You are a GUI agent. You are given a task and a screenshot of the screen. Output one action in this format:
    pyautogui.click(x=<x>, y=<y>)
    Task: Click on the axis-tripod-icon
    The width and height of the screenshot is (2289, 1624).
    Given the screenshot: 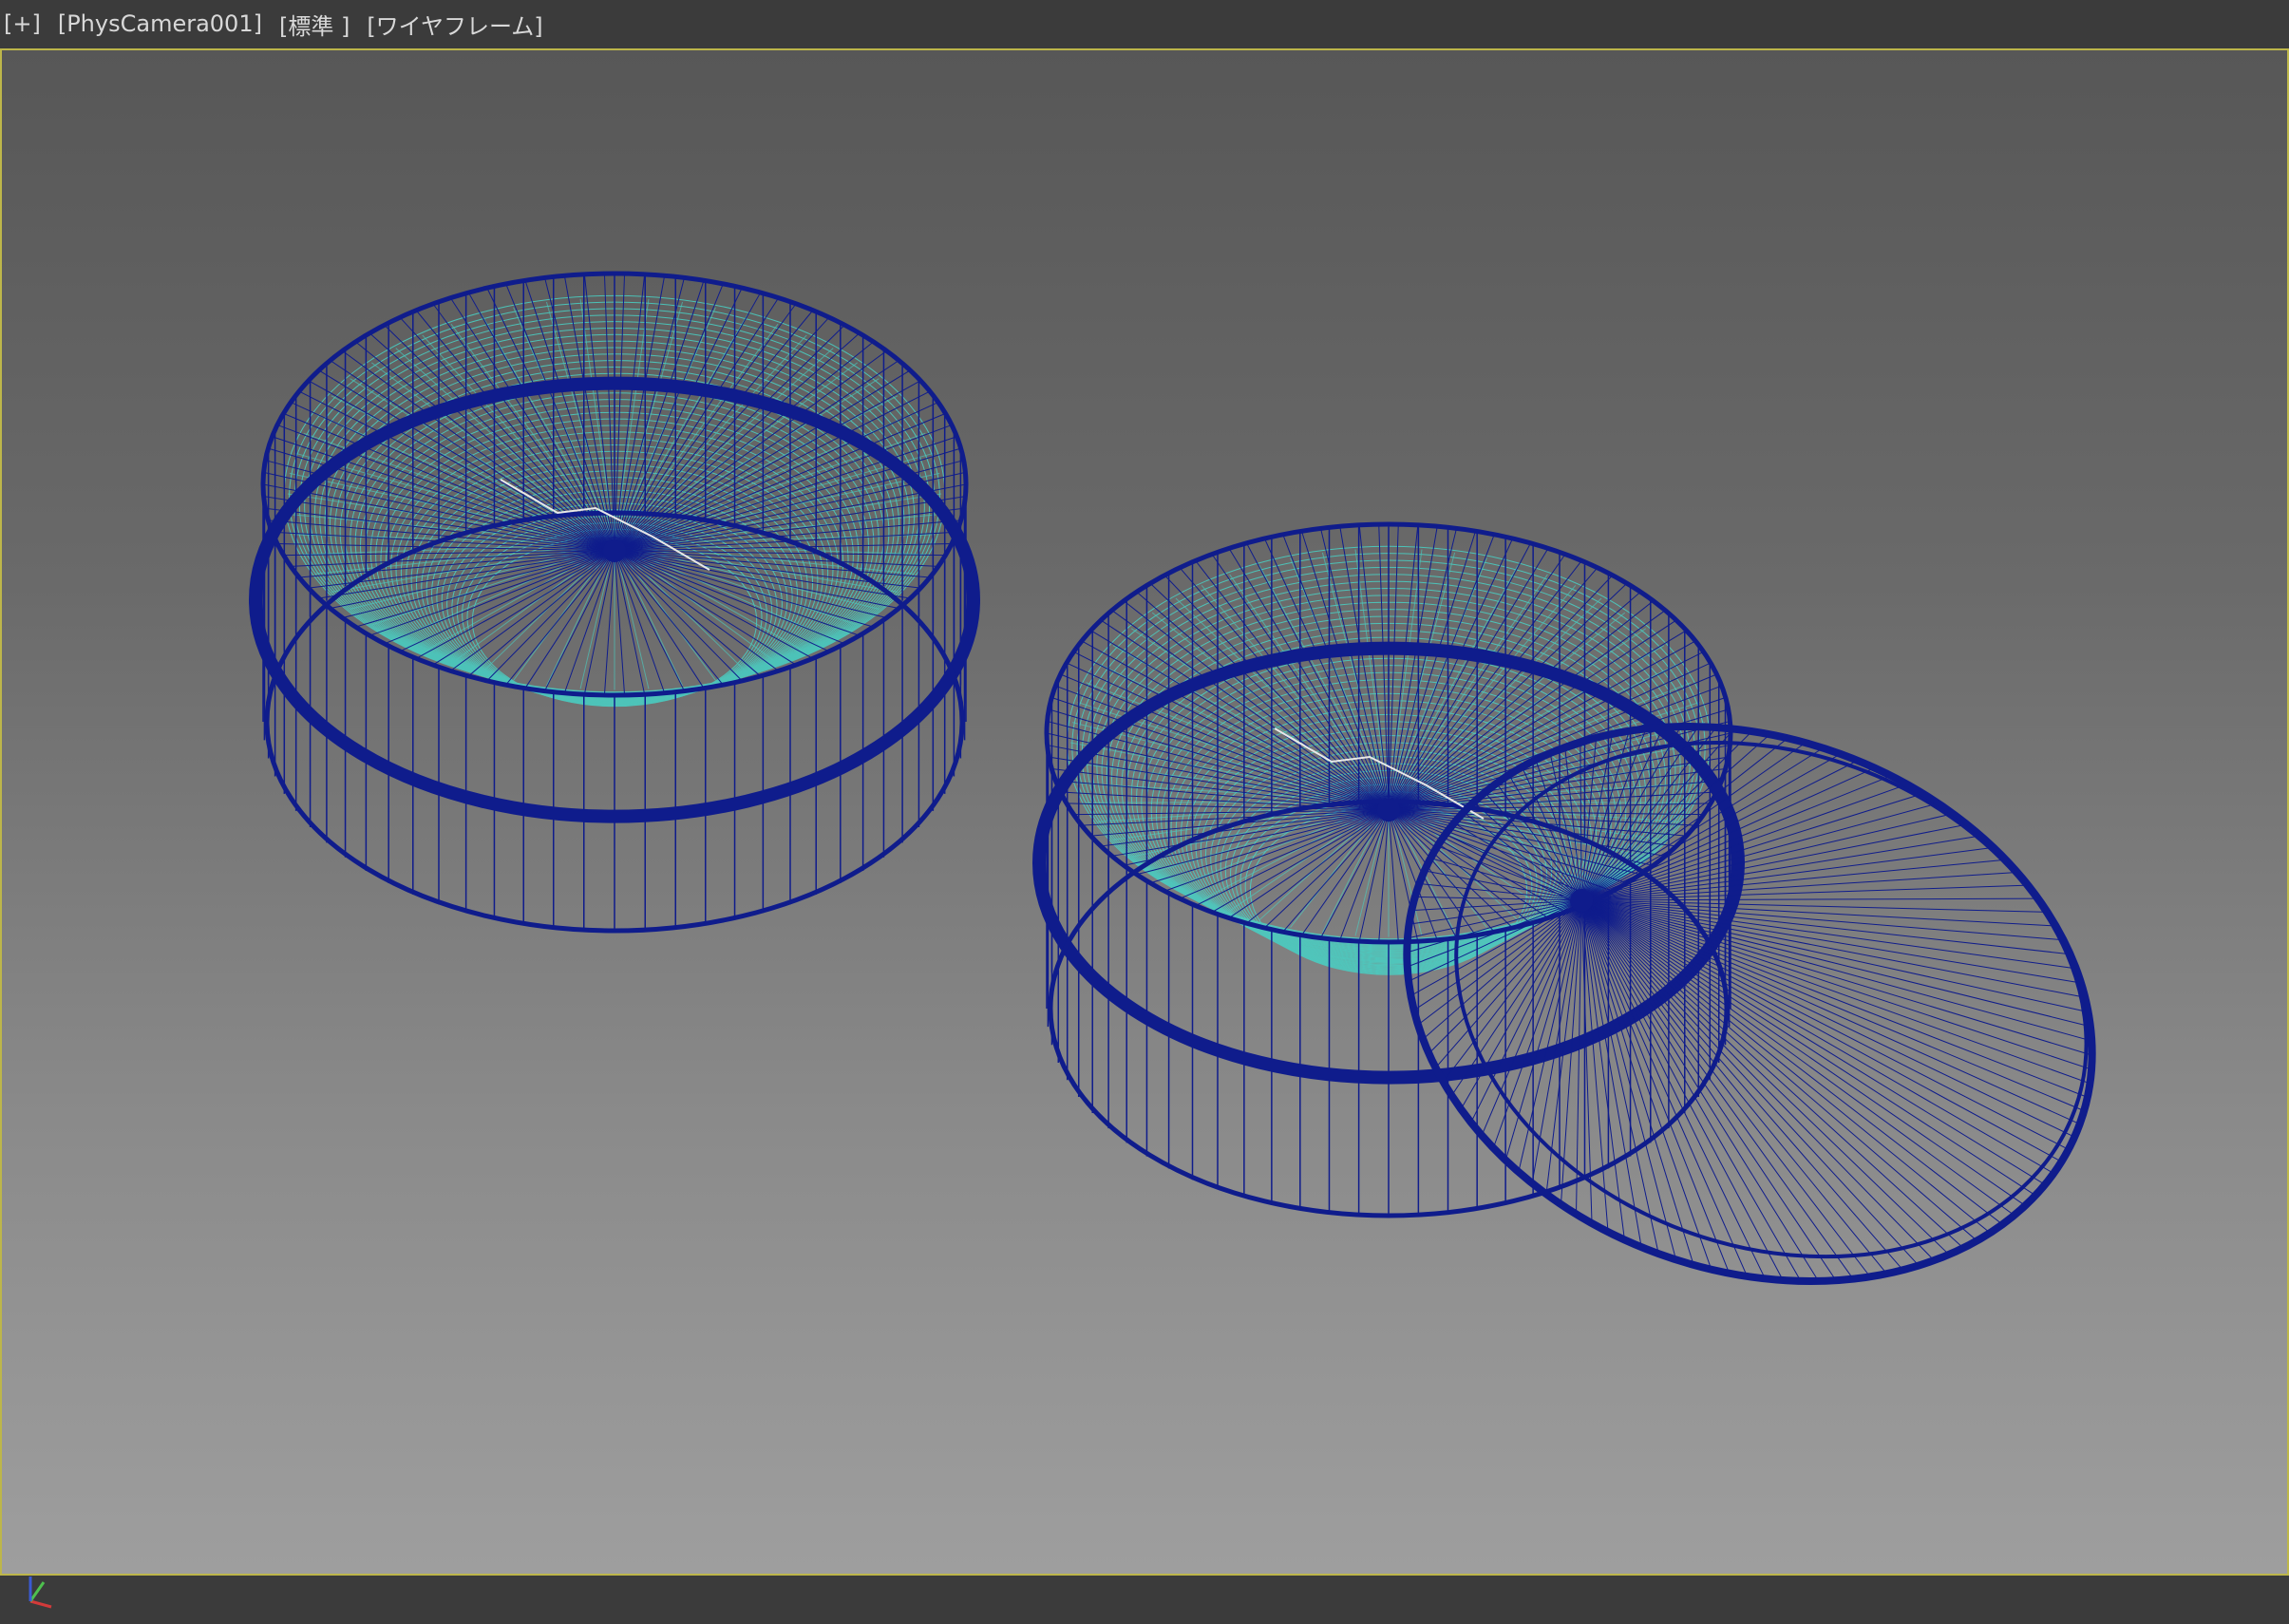 What is the action you would take?
    pyautogui.click(x=40, y=1593)
    